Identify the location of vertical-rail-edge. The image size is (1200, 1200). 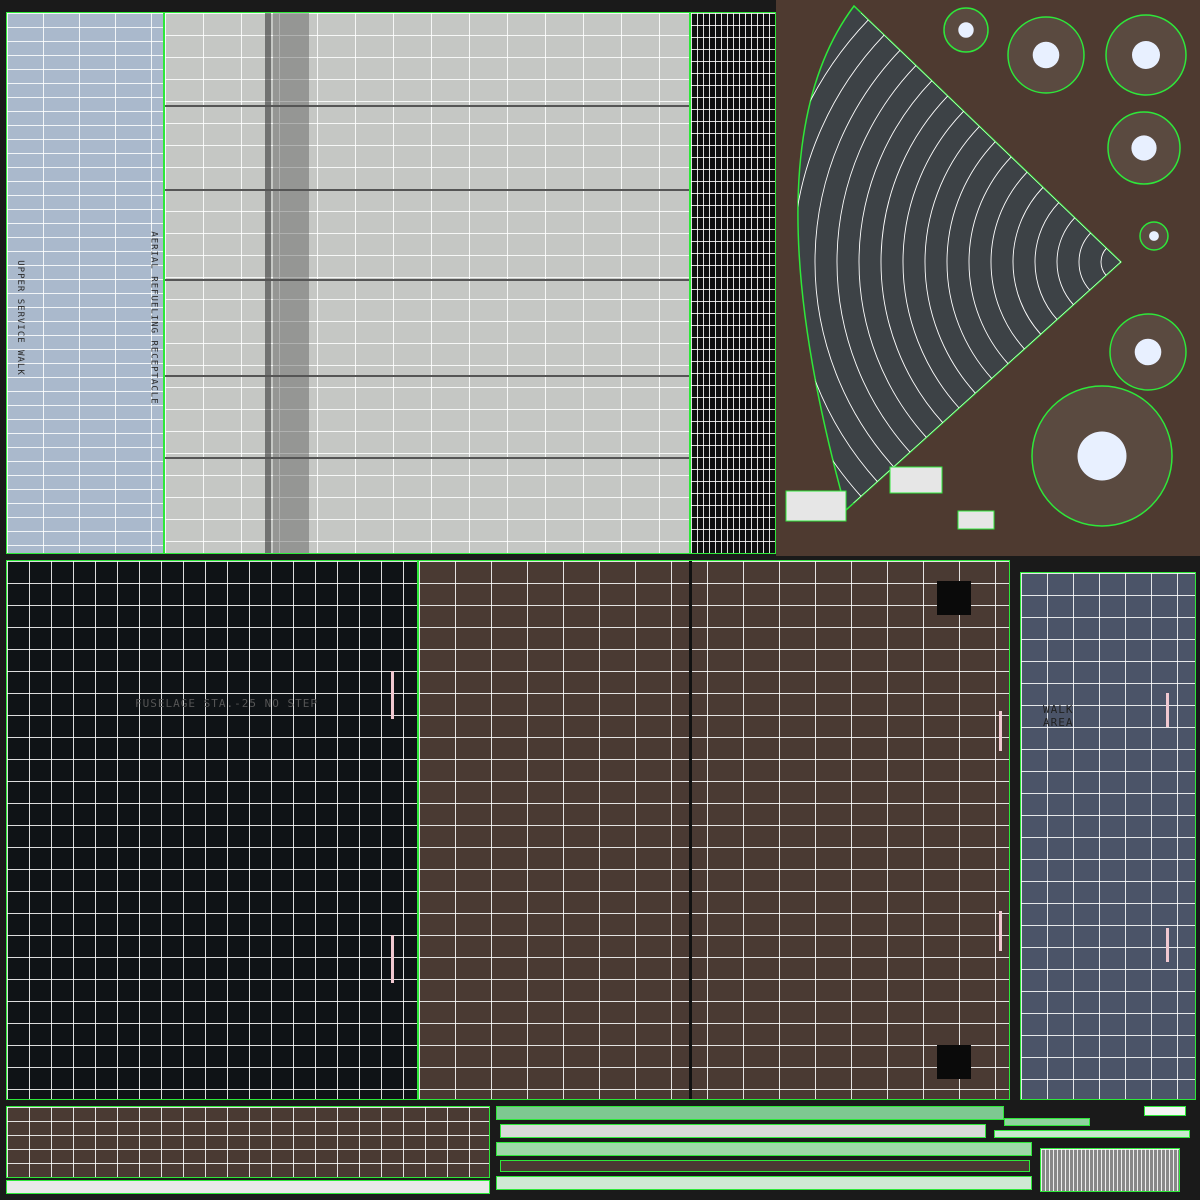
(268, 283).